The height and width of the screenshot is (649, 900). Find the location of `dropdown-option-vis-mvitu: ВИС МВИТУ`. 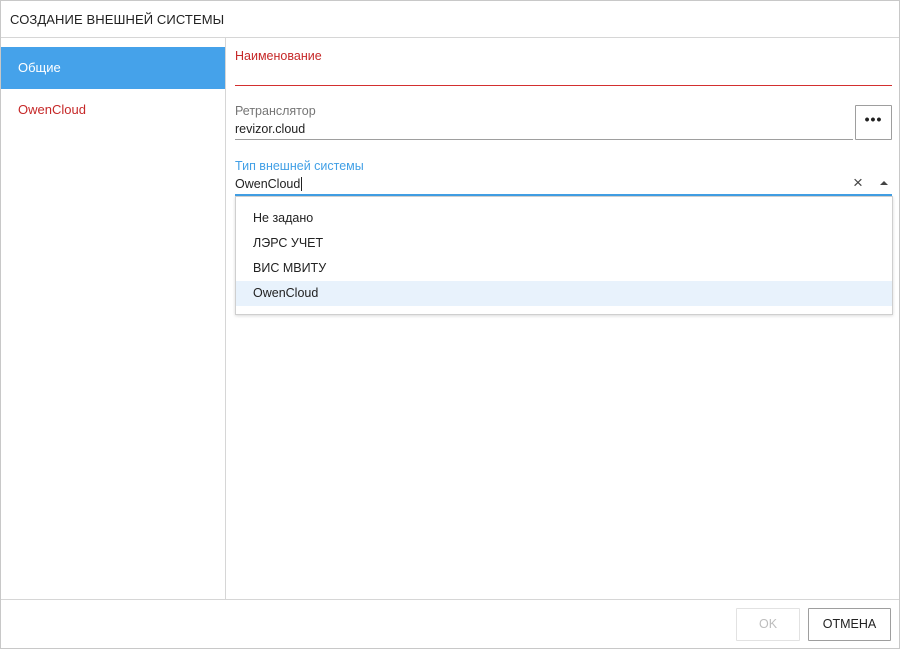

dropdown-option-vis-mvitu: ВИС МВИТУ is located at coordinates (564, 268).